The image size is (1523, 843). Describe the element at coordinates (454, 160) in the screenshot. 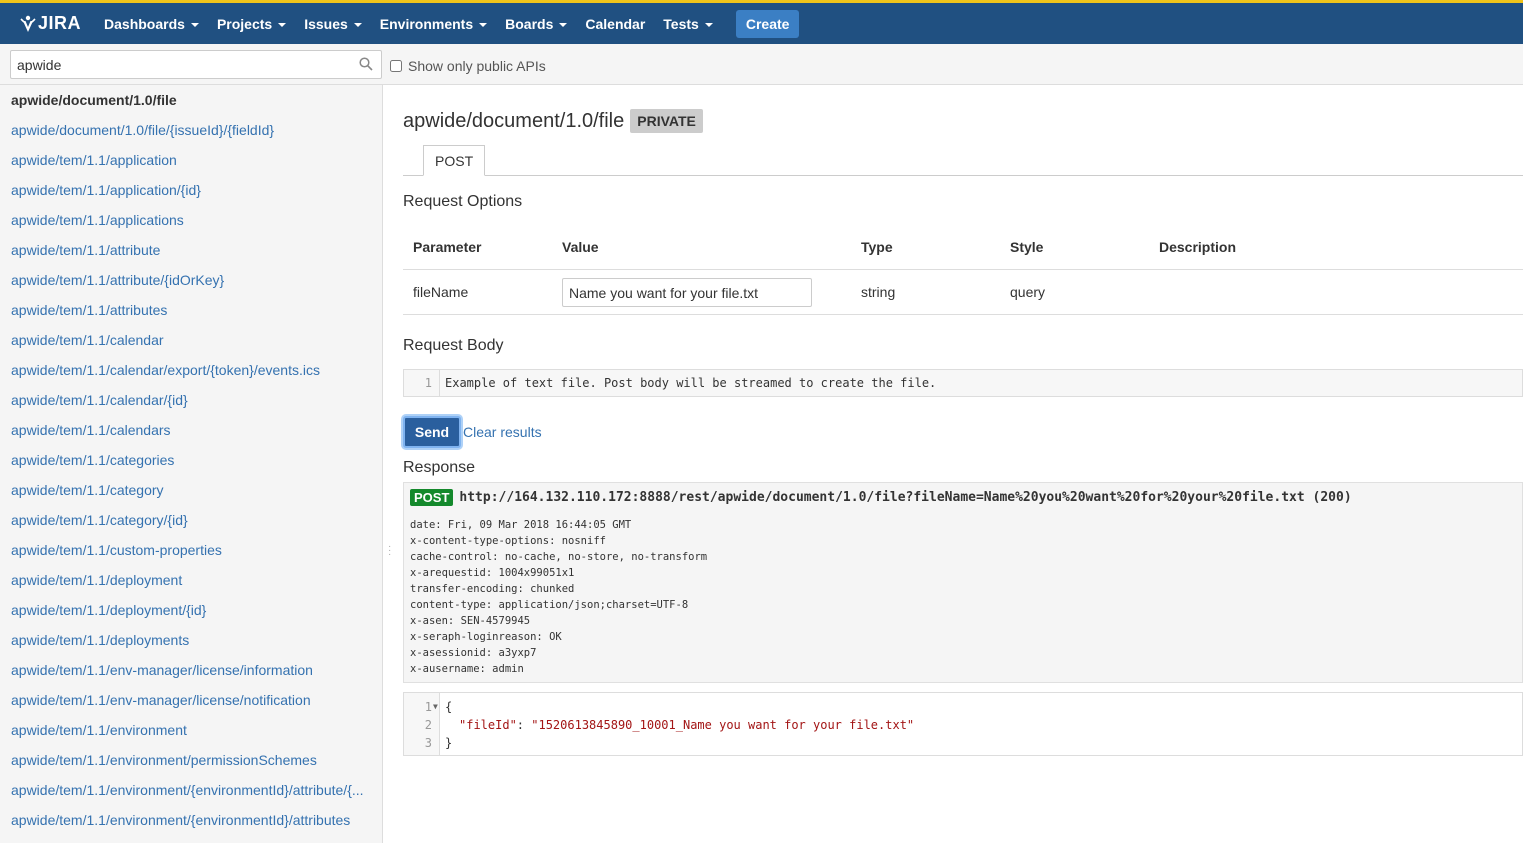

I see `tab-post: POST` at that location.